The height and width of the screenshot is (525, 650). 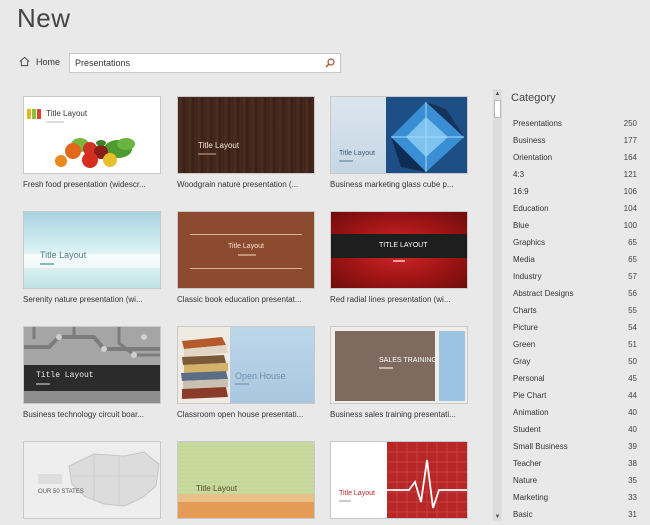 I want to click on category-name: Graphics, so click(x=529, y=242).